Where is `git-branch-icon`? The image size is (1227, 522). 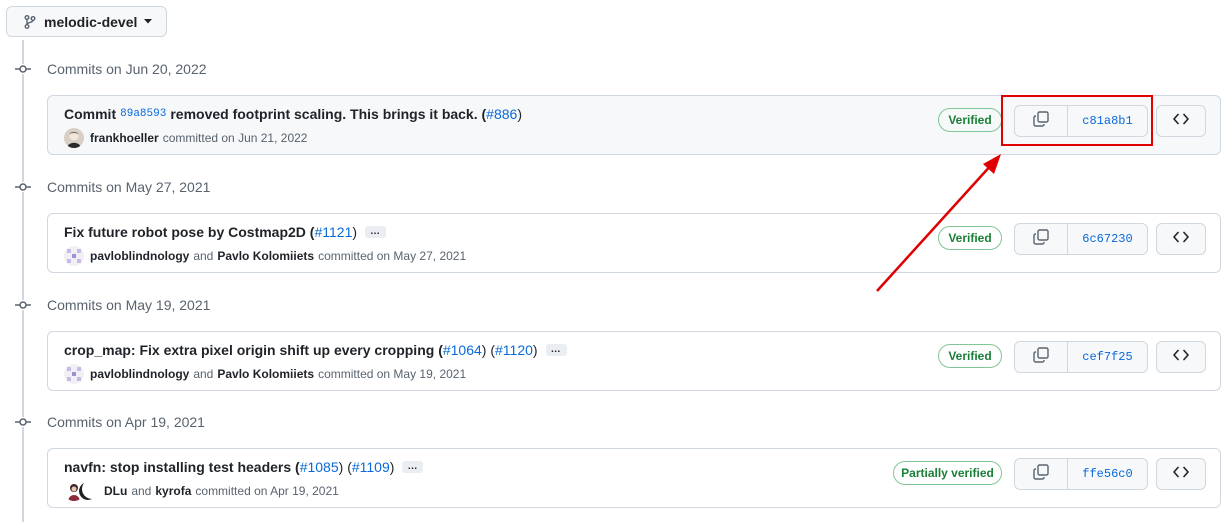
git-branch-icon is located at coordinates (30, 21).